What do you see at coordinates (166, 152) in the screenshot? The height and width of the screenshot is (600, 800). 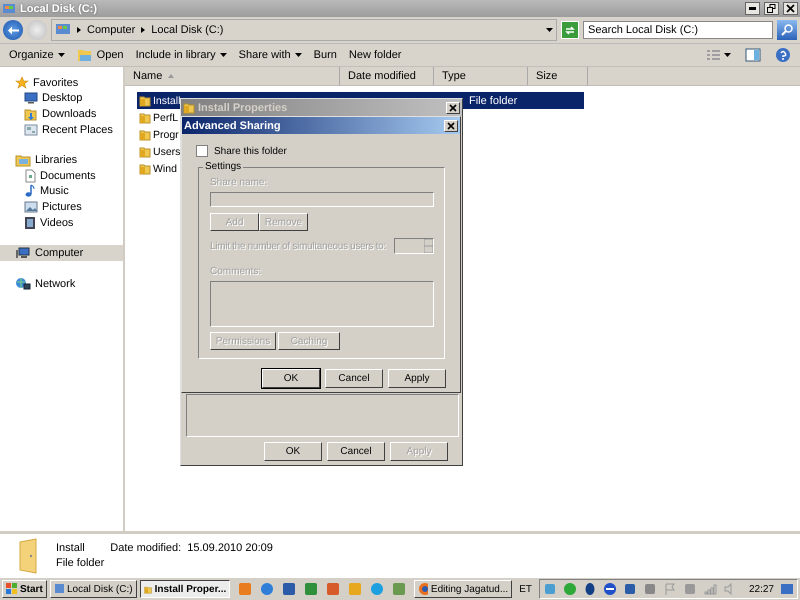 I see `file-name: Users` at bounding box center [166, 152].